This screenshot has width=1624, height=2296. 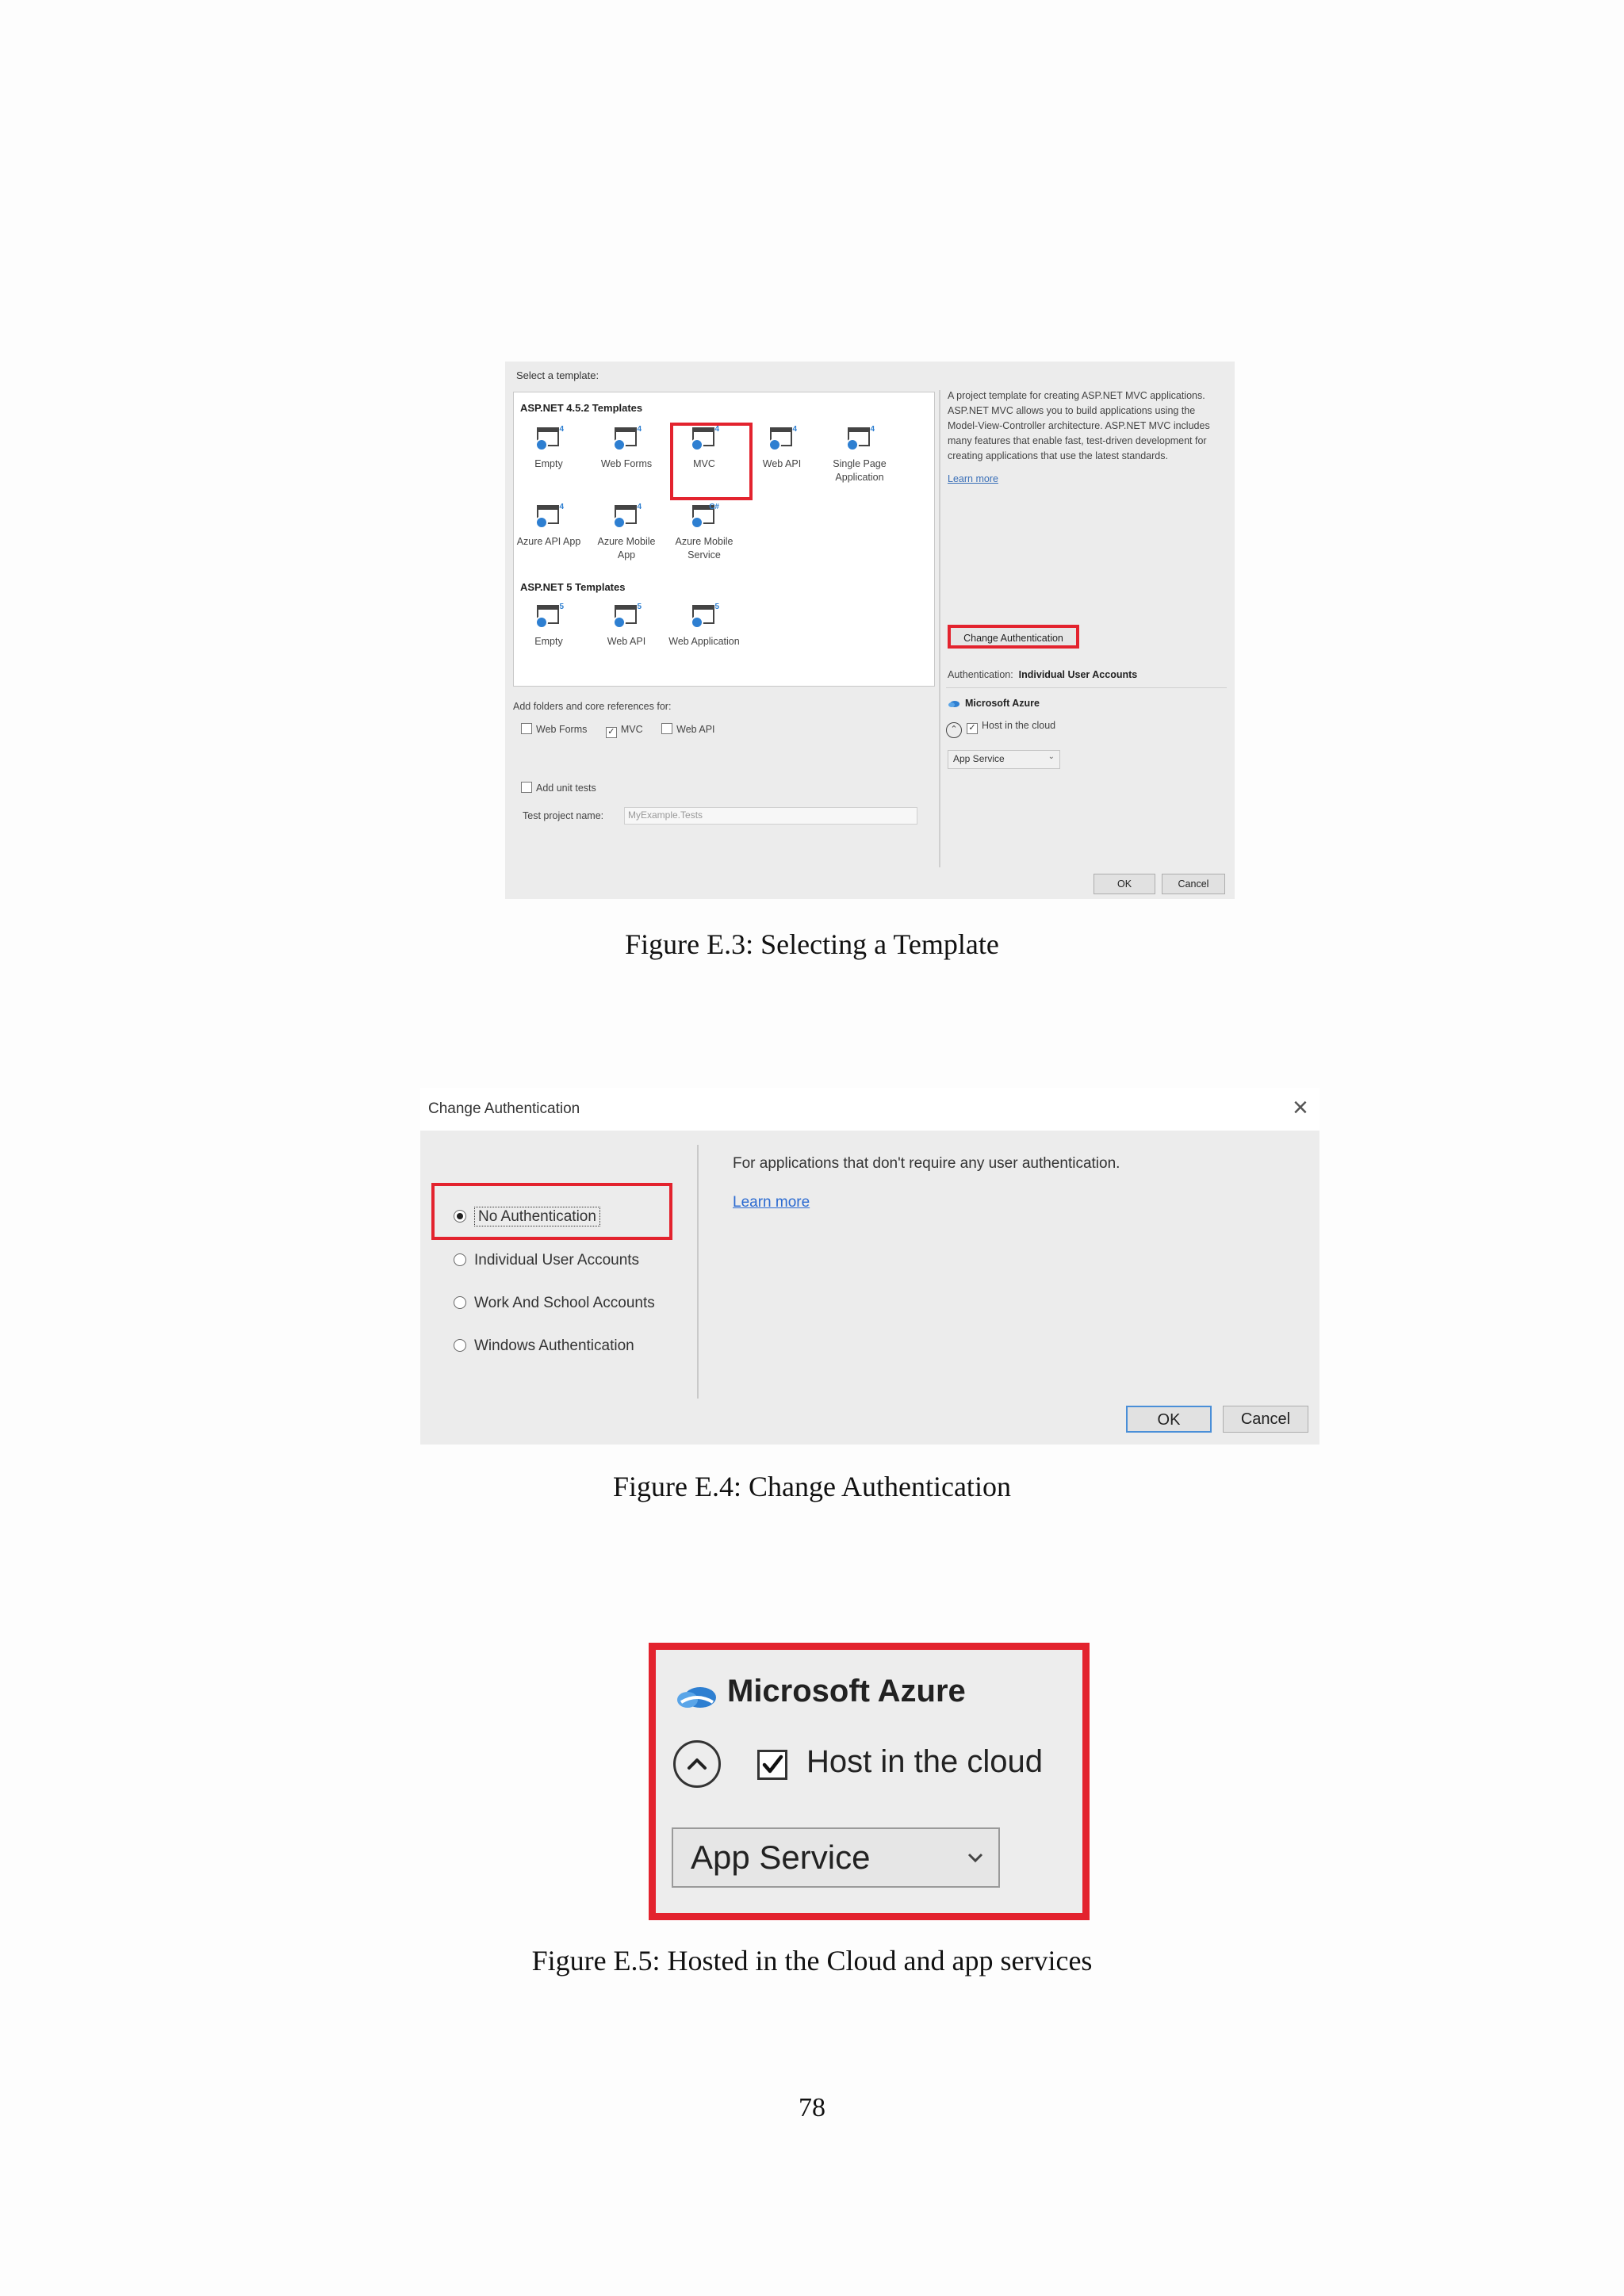 I want to click on dialog-title: Change Authentication, so click(x=504, y=1109).